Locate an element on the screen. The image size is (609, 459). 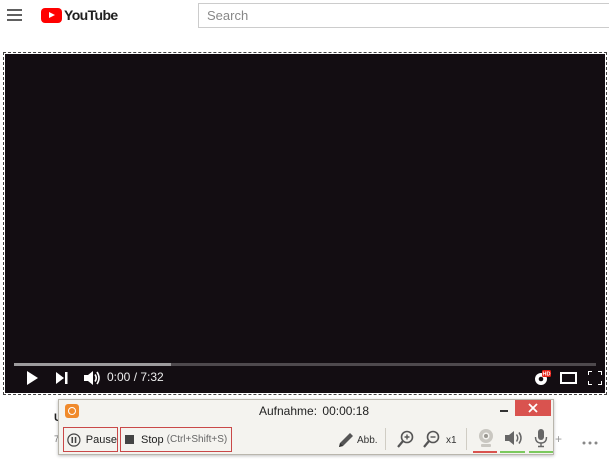
youtube-header: YouTube is located at coordinates (304, 16).